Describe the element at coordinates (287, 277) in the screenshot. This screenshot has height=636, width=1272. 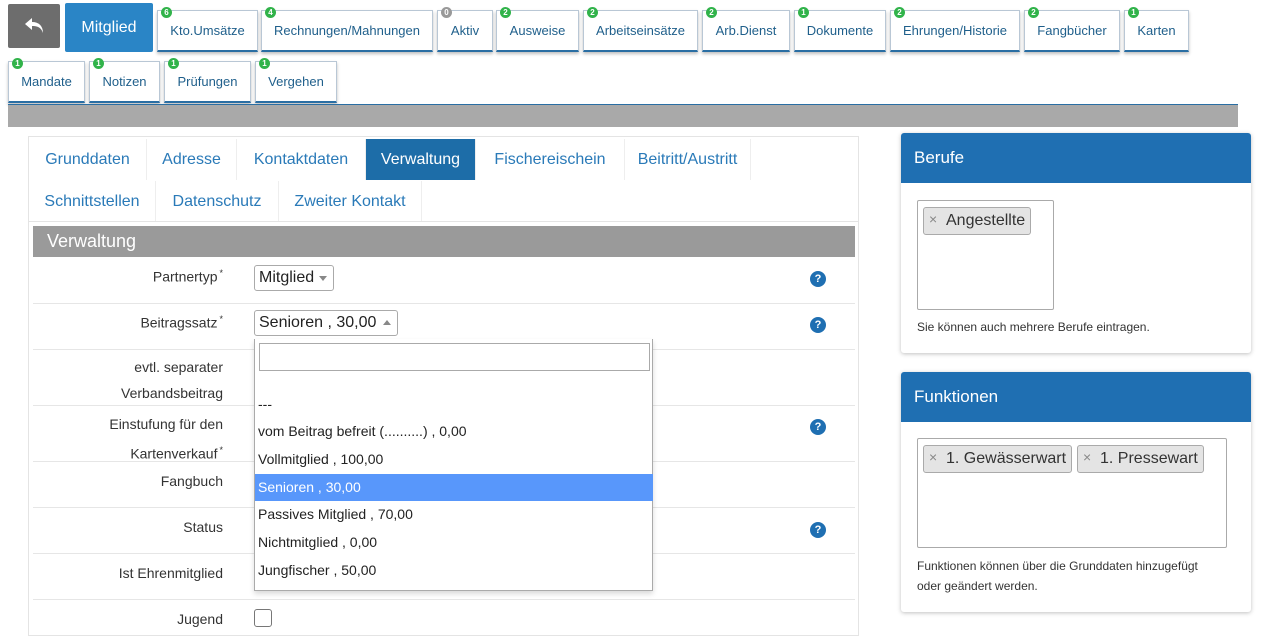
I see `partnertyp-value: Mitglied` at that location.